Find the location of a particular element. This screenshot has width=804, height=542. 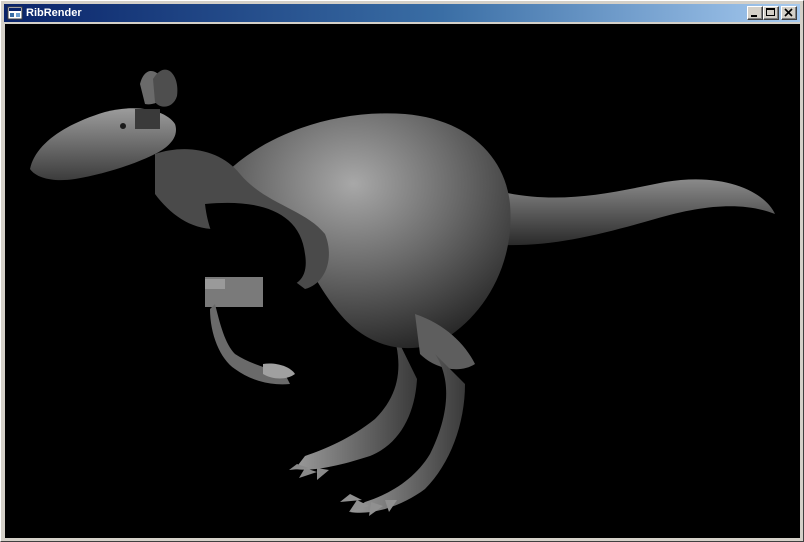

close-icon is located at coordinates (788, 12).